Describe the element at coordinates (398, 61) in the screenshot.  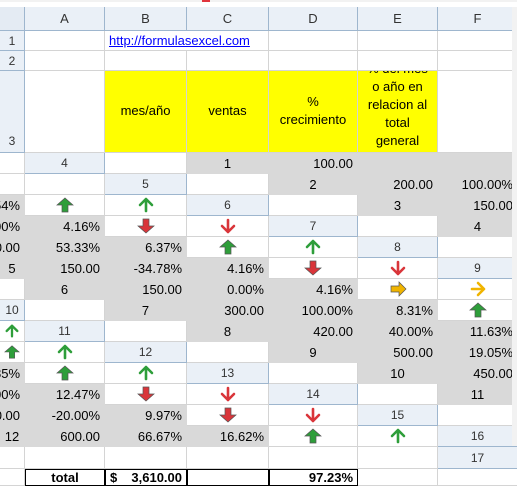
I see `cell-e2` at that location.